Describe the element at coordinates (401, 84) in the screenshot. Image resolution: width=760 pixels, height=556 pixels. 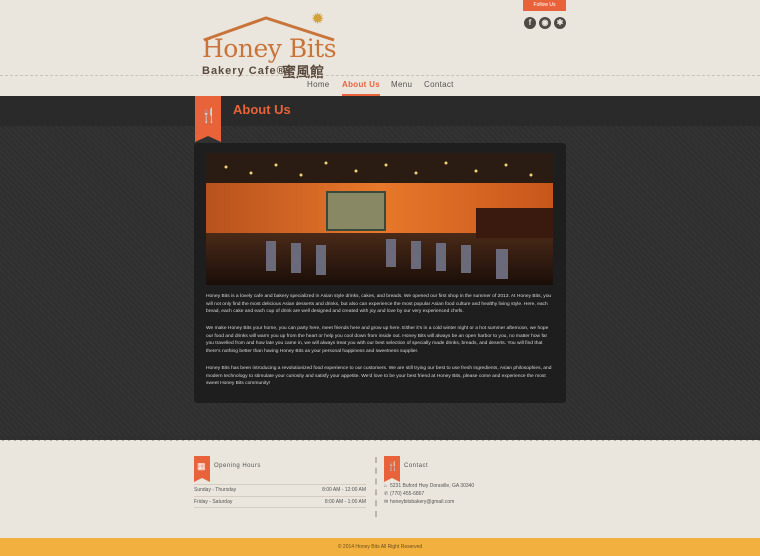
I see `nav-menu: Menu` at that location.